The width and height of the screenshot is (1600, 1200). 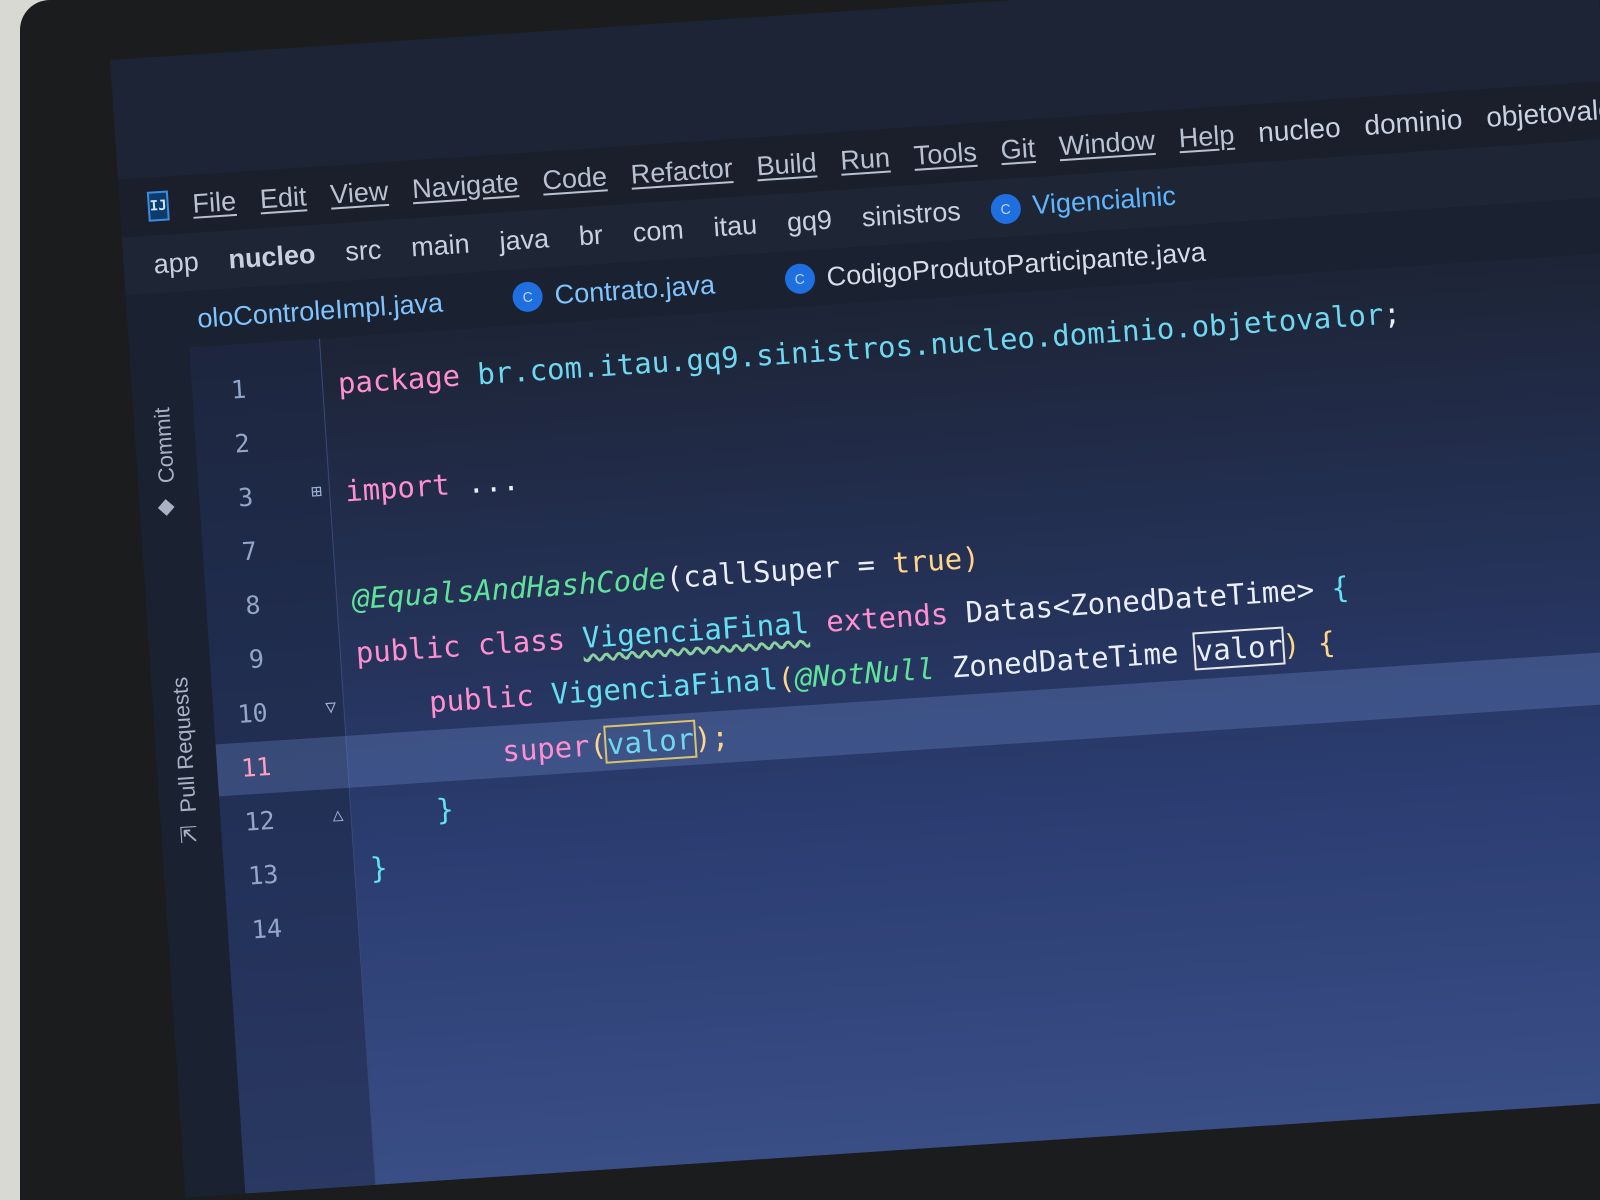 What do you see at coordinates (249, 551) in the screenshot?
I see `line-number: 7` at bounding box center [249, 551].